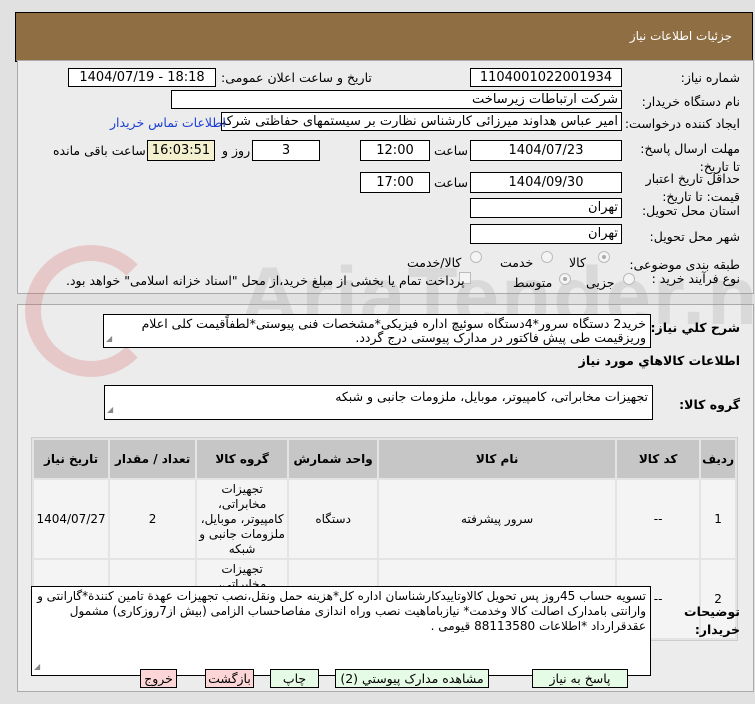 The width and height of the screenshot is (755, 704). Describe the element at coordinates (546, 77) in the screenshot. I see `need-number-field: 1104001022001934` at that location.